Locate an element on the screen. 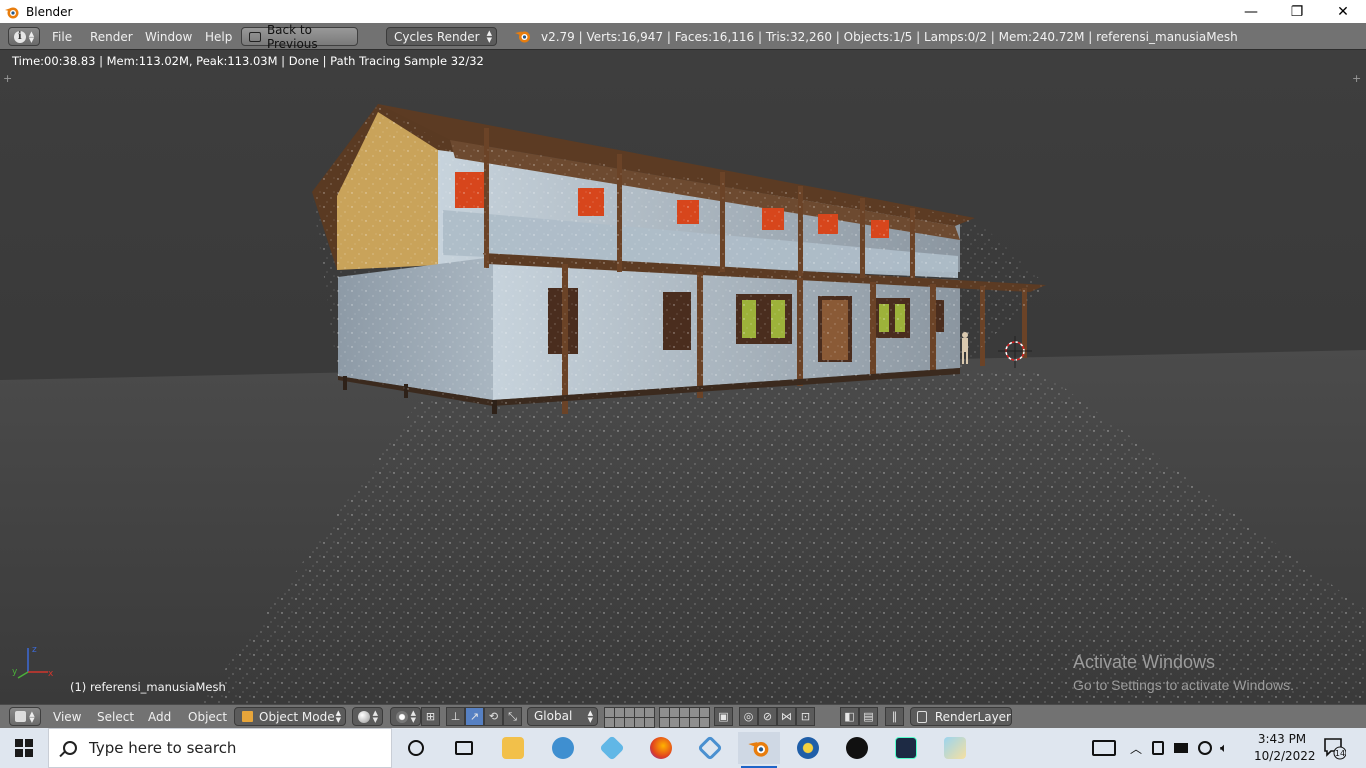 The width and height of the screenshot is (1366, 768). rotate-manipulator-icon: ⟲ is located at coordinates (493, 716).